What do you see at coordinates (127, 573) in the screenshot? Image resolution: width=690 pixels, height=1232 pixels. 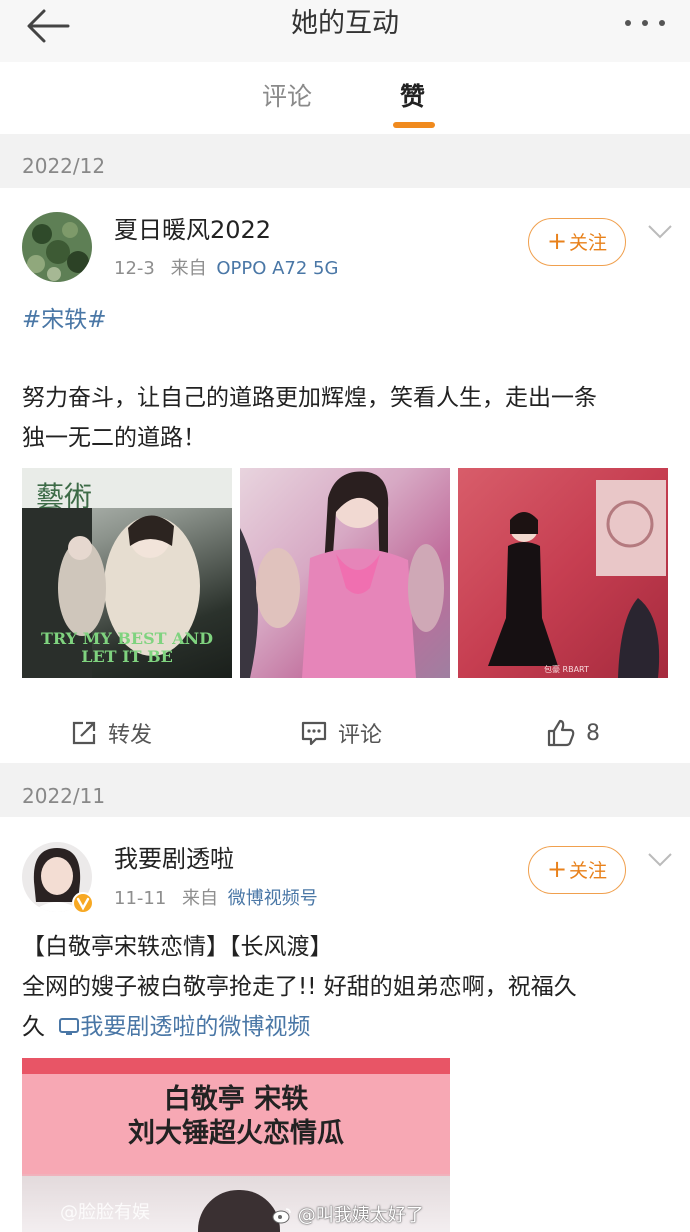 I see `post-image: 藝術 TRY MY BEST AND LET IT BE` at bounding box center [127, 573].